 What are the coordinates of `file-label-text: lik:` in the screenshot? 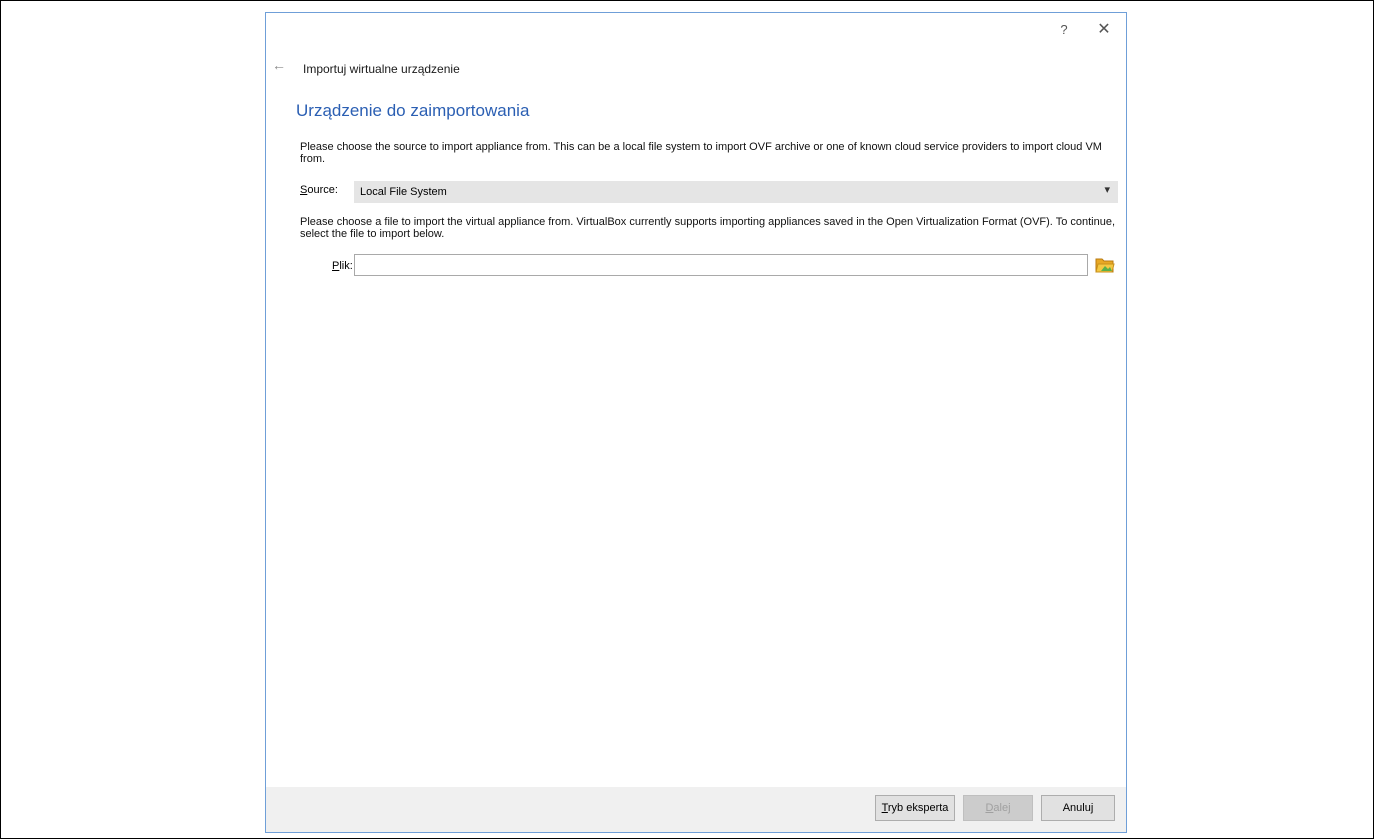 It's located at (346, 266).